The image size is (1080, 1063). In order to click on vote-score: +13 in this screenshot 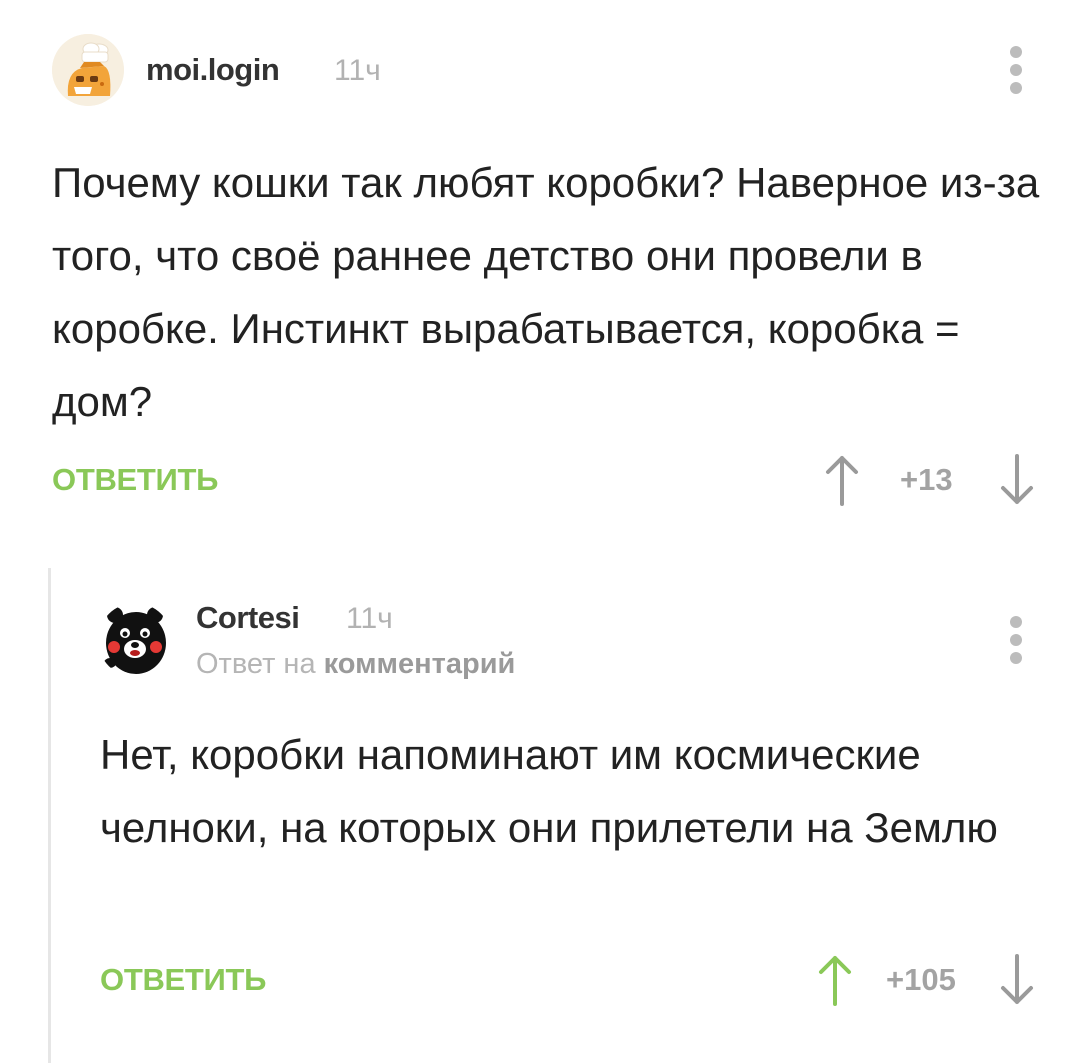, I will do `click(926, 479)`.